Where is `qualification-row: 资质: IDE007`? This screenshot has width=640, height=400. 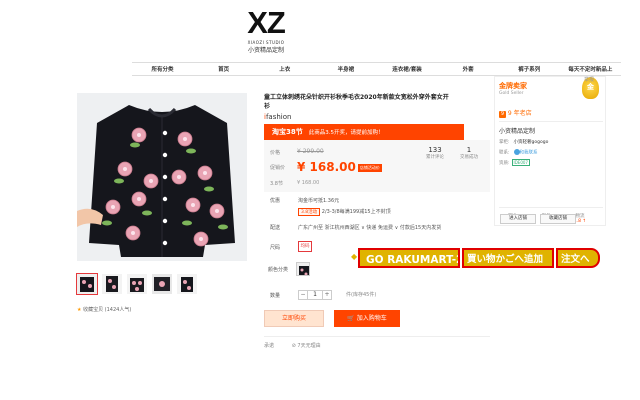
qualification-row: 资质: IDE007 is located at coordinates (514, 162).